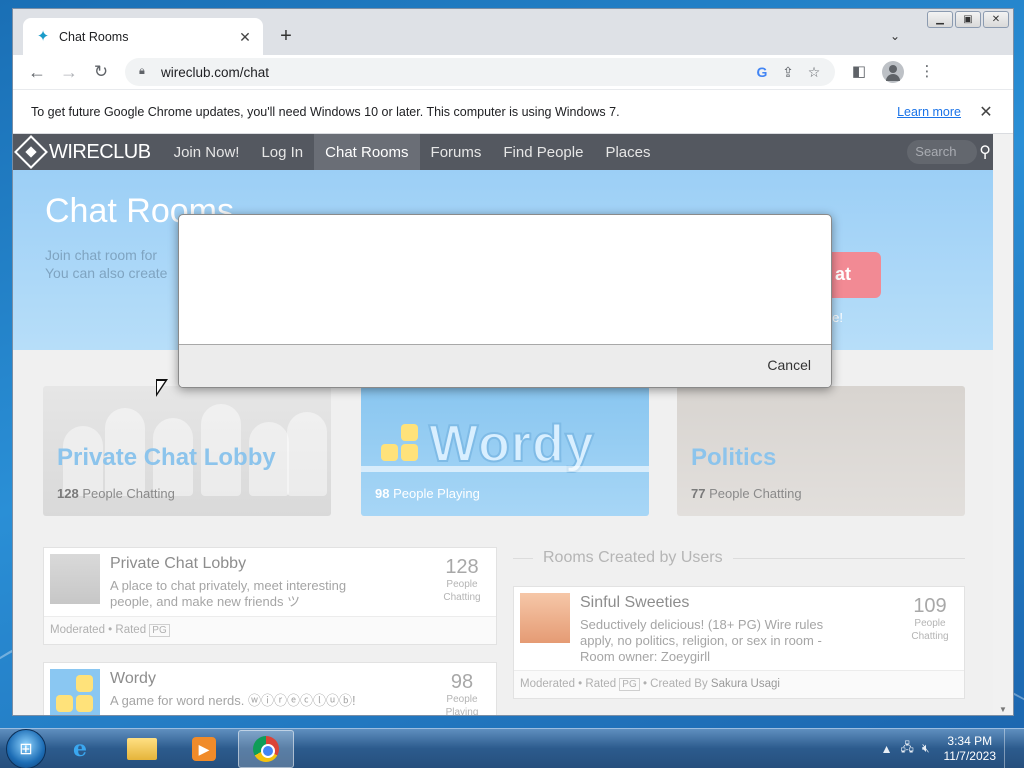 The height and width of the screenshot is (768, 1024). I want to click on room-name: Wordy, so click(133, 679).